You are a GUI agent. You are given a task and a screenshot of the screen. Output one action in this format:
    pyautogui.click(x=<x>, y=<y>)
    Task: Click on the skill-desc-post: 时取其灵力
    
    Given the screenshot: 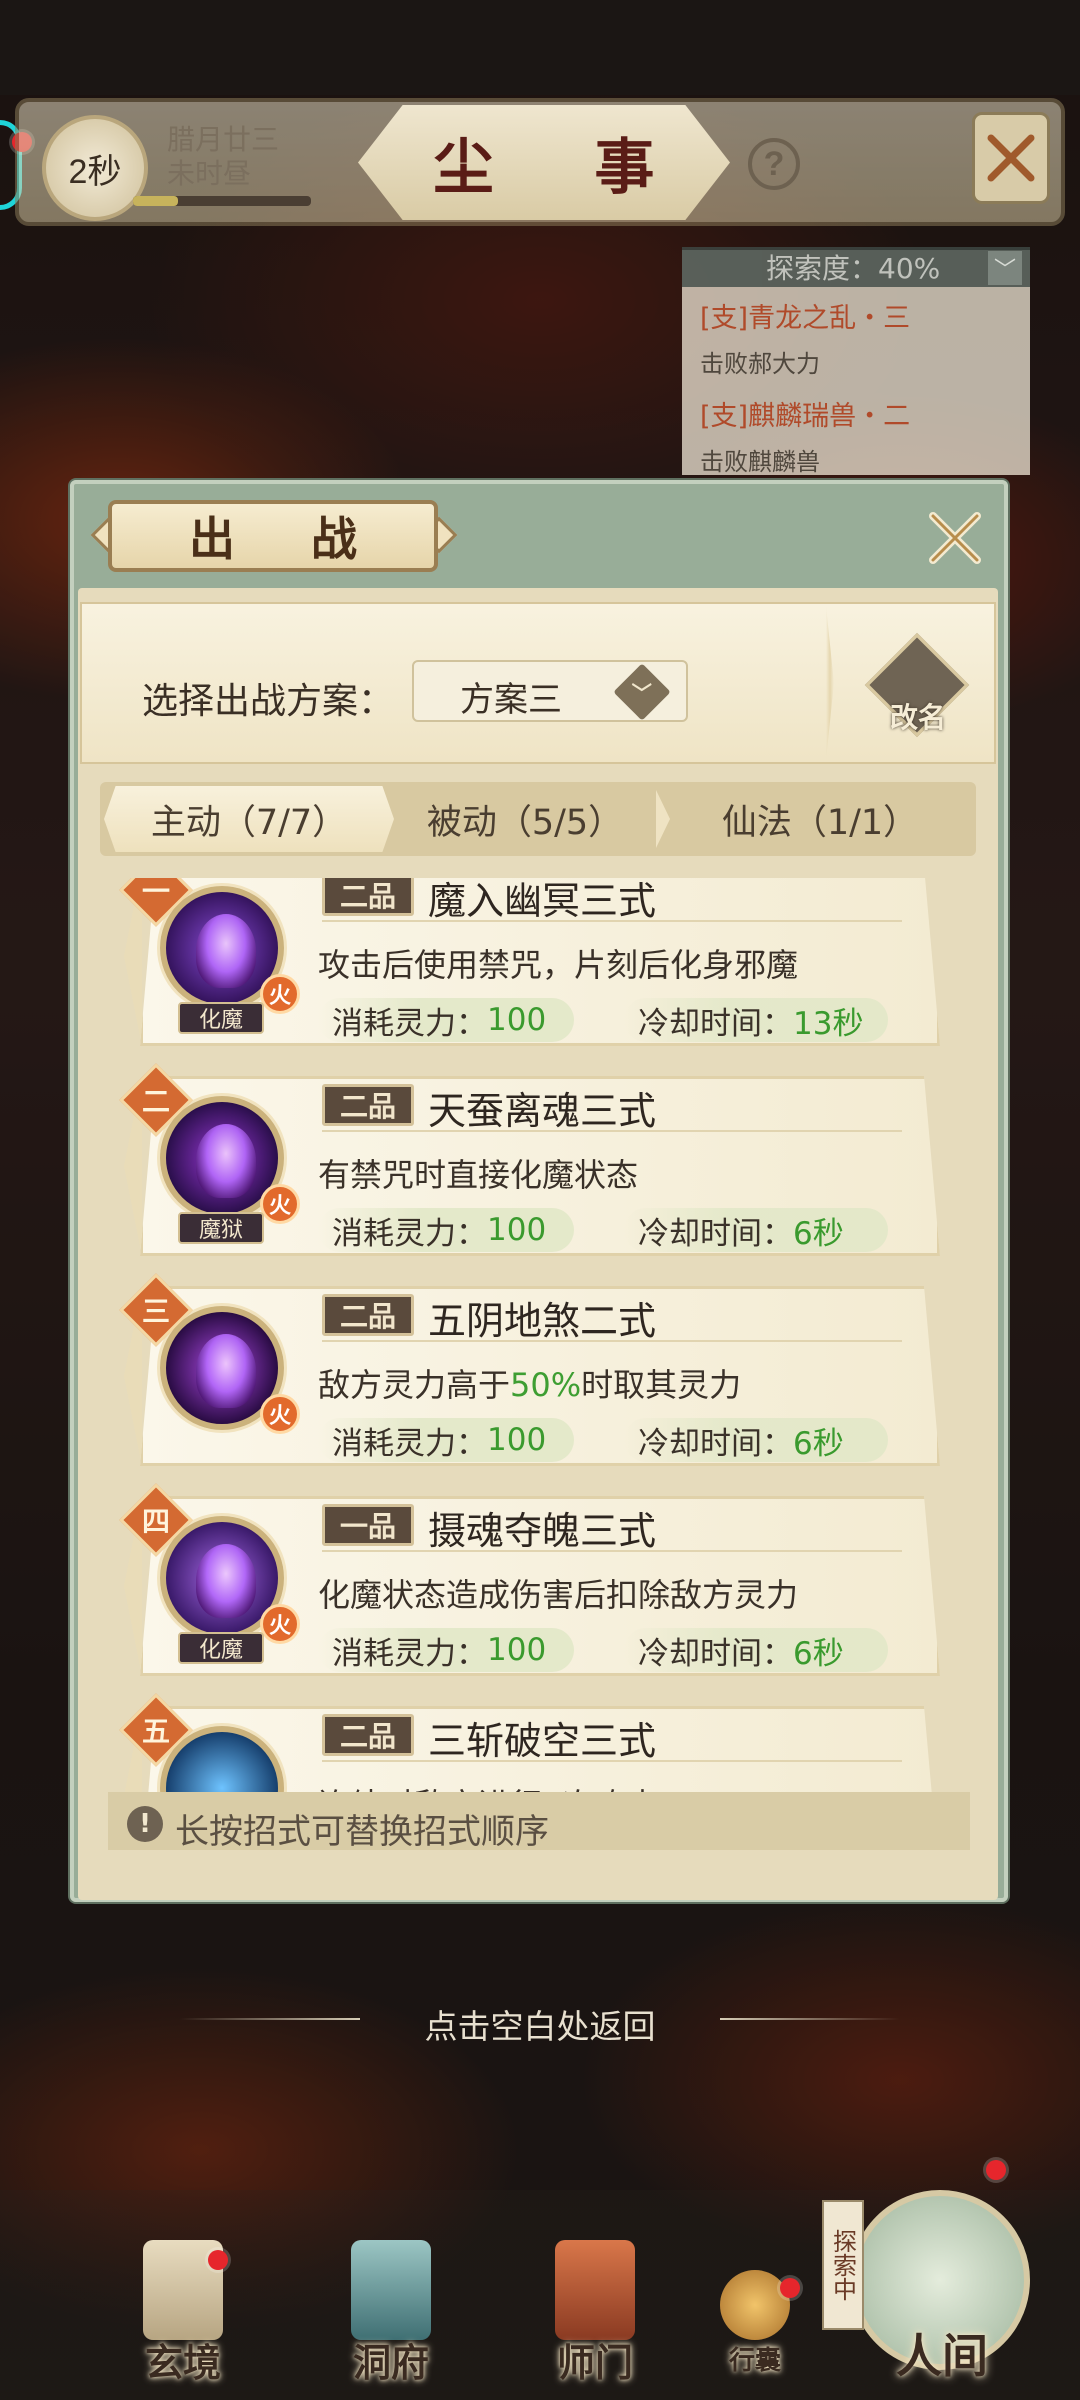 What is the action you would take?
    pyautogui.click(x=661, y=1385)
    